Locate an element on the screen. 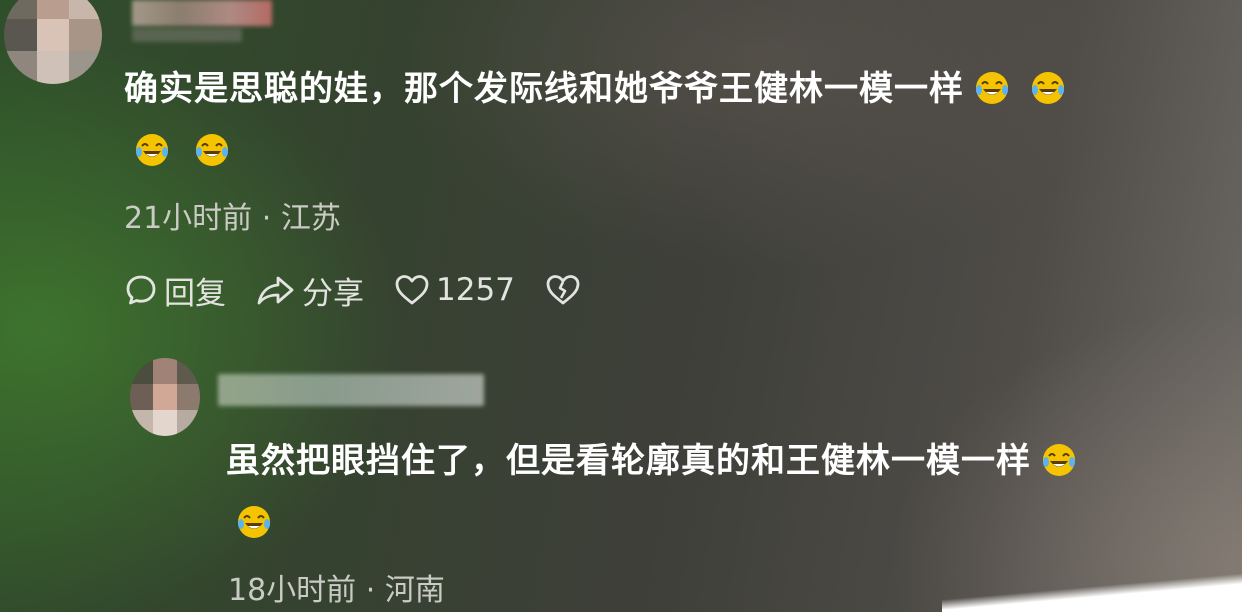  comment-location: 江苏 is located at coordinates (310, 218).